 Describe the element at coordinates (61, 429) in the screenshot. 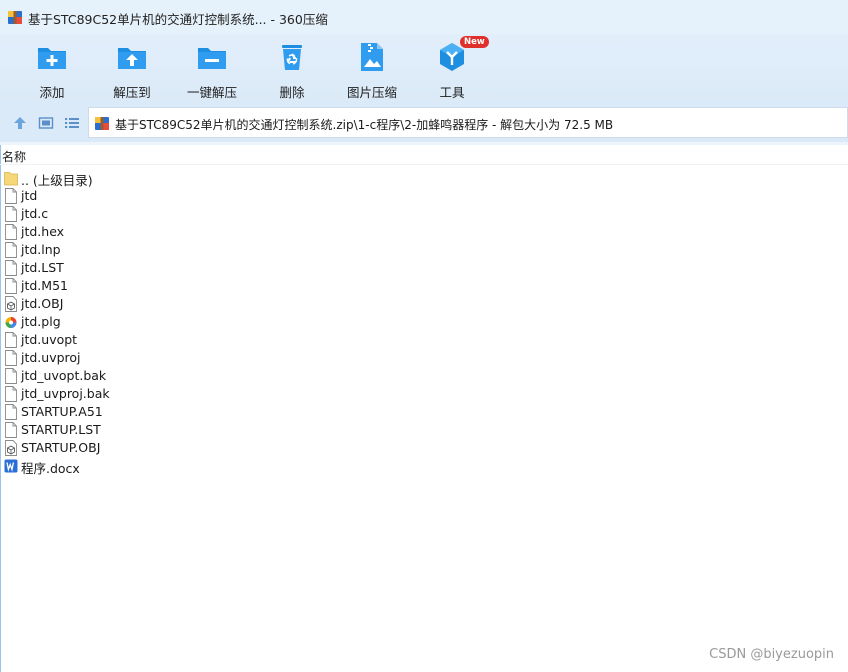

I see `file-name: STARTUP.LST` at that location.